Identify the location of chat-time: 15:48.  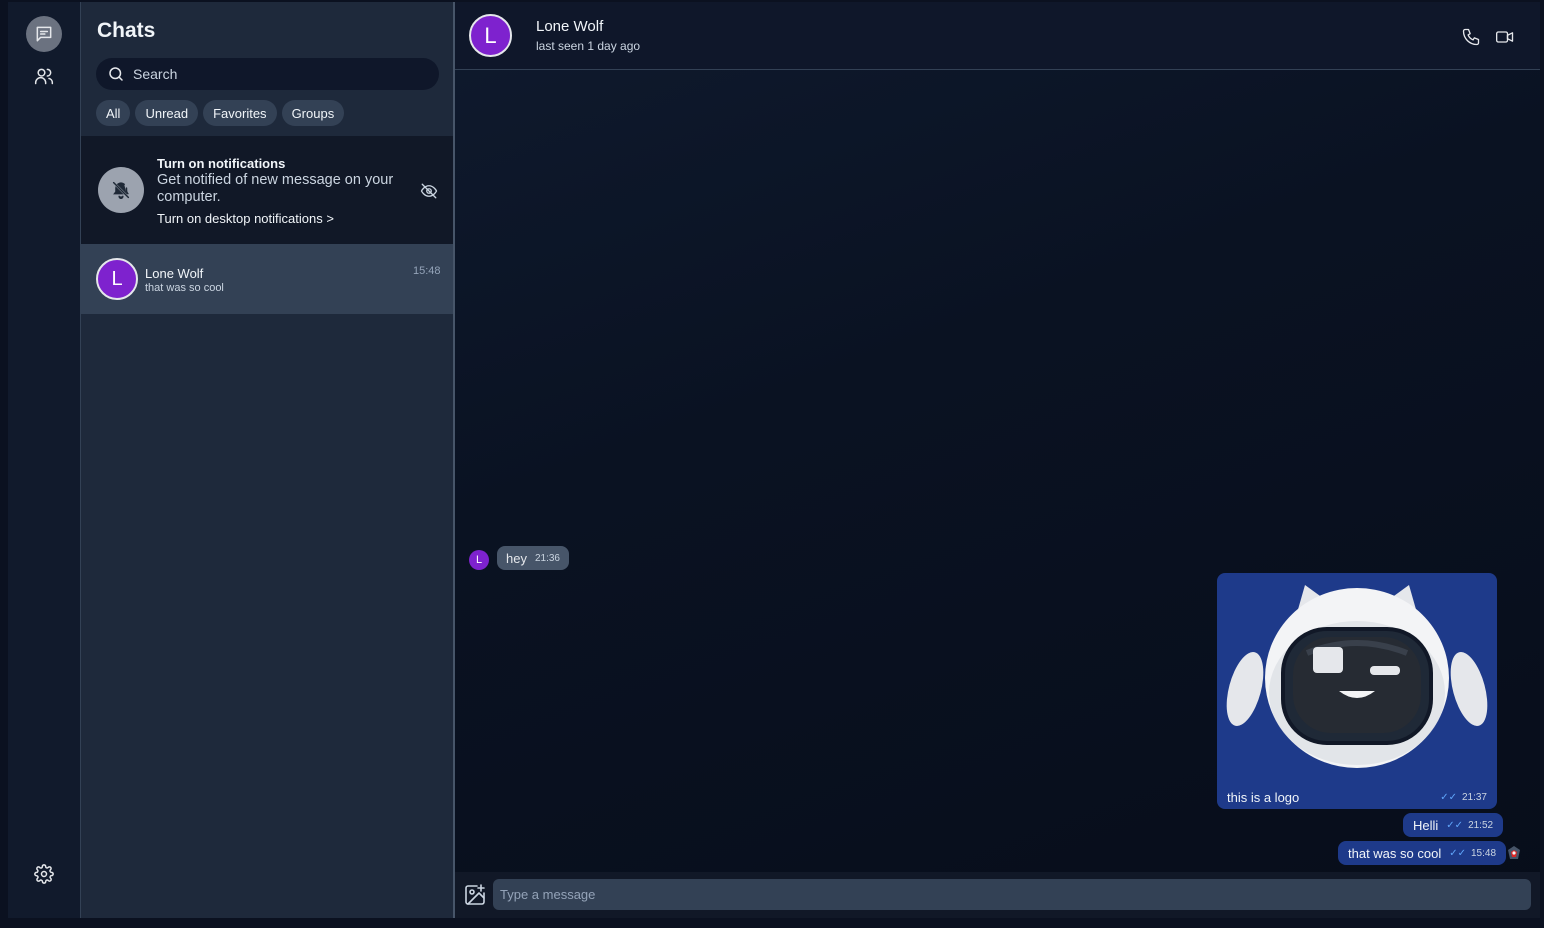
(427, 271).